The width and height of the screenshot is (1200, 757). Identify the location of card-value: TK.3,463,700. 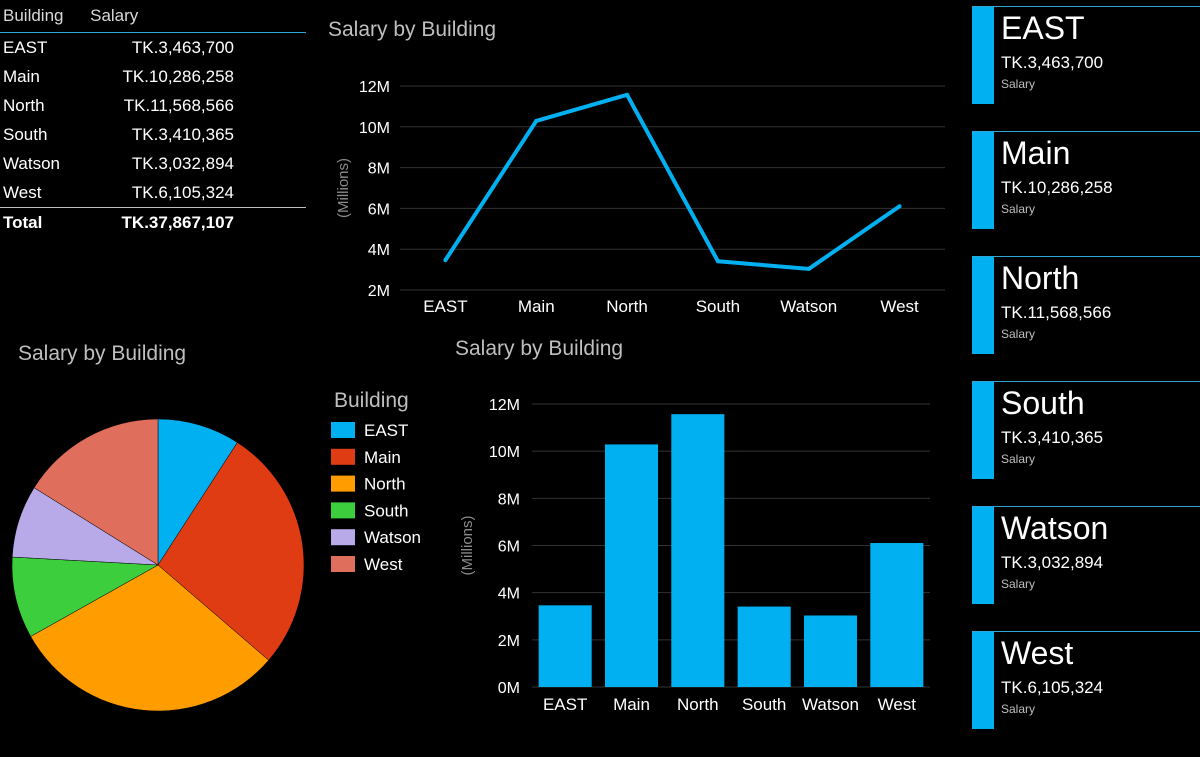
(1052, 62).